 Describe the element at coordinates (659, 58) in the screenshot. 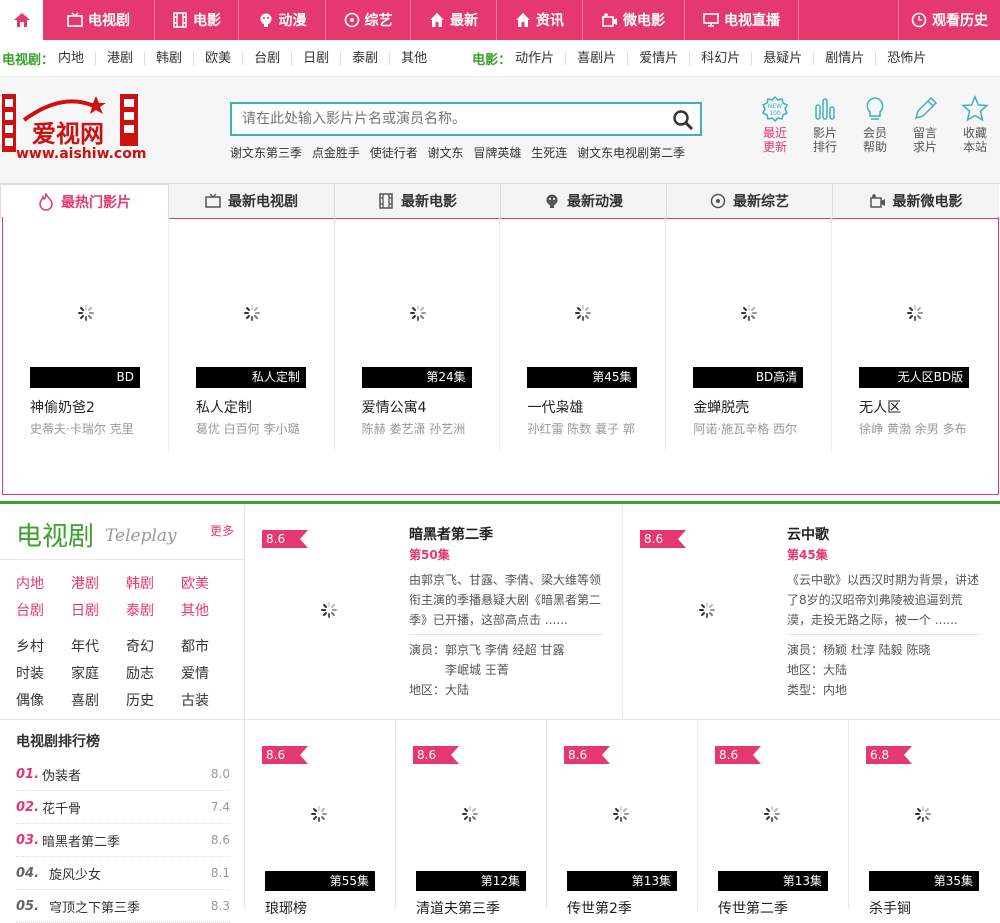

I see `subnav-movie-link: 爱情片` at that location.